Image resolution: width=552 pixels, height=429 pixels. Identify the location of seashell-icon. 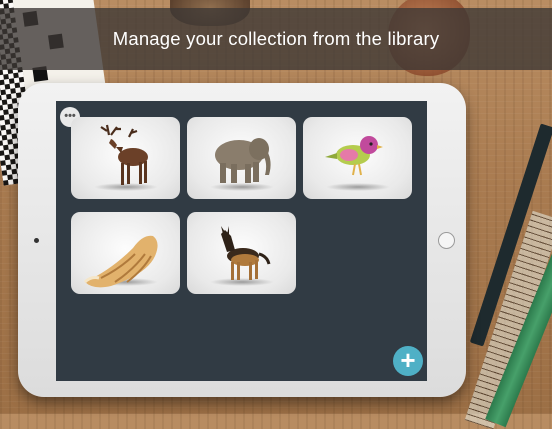
(120, 261).